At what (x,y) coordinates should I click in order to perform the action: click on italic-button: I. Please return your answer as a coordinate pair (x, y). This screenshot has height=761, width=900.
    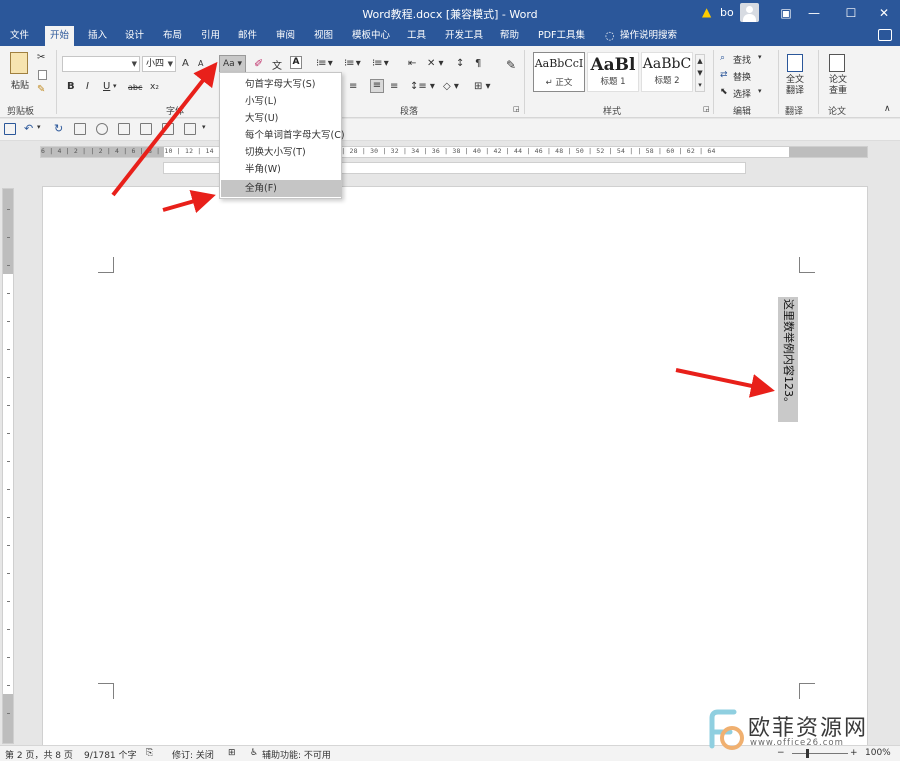
    Looking at the image, I should click on (87, 86).